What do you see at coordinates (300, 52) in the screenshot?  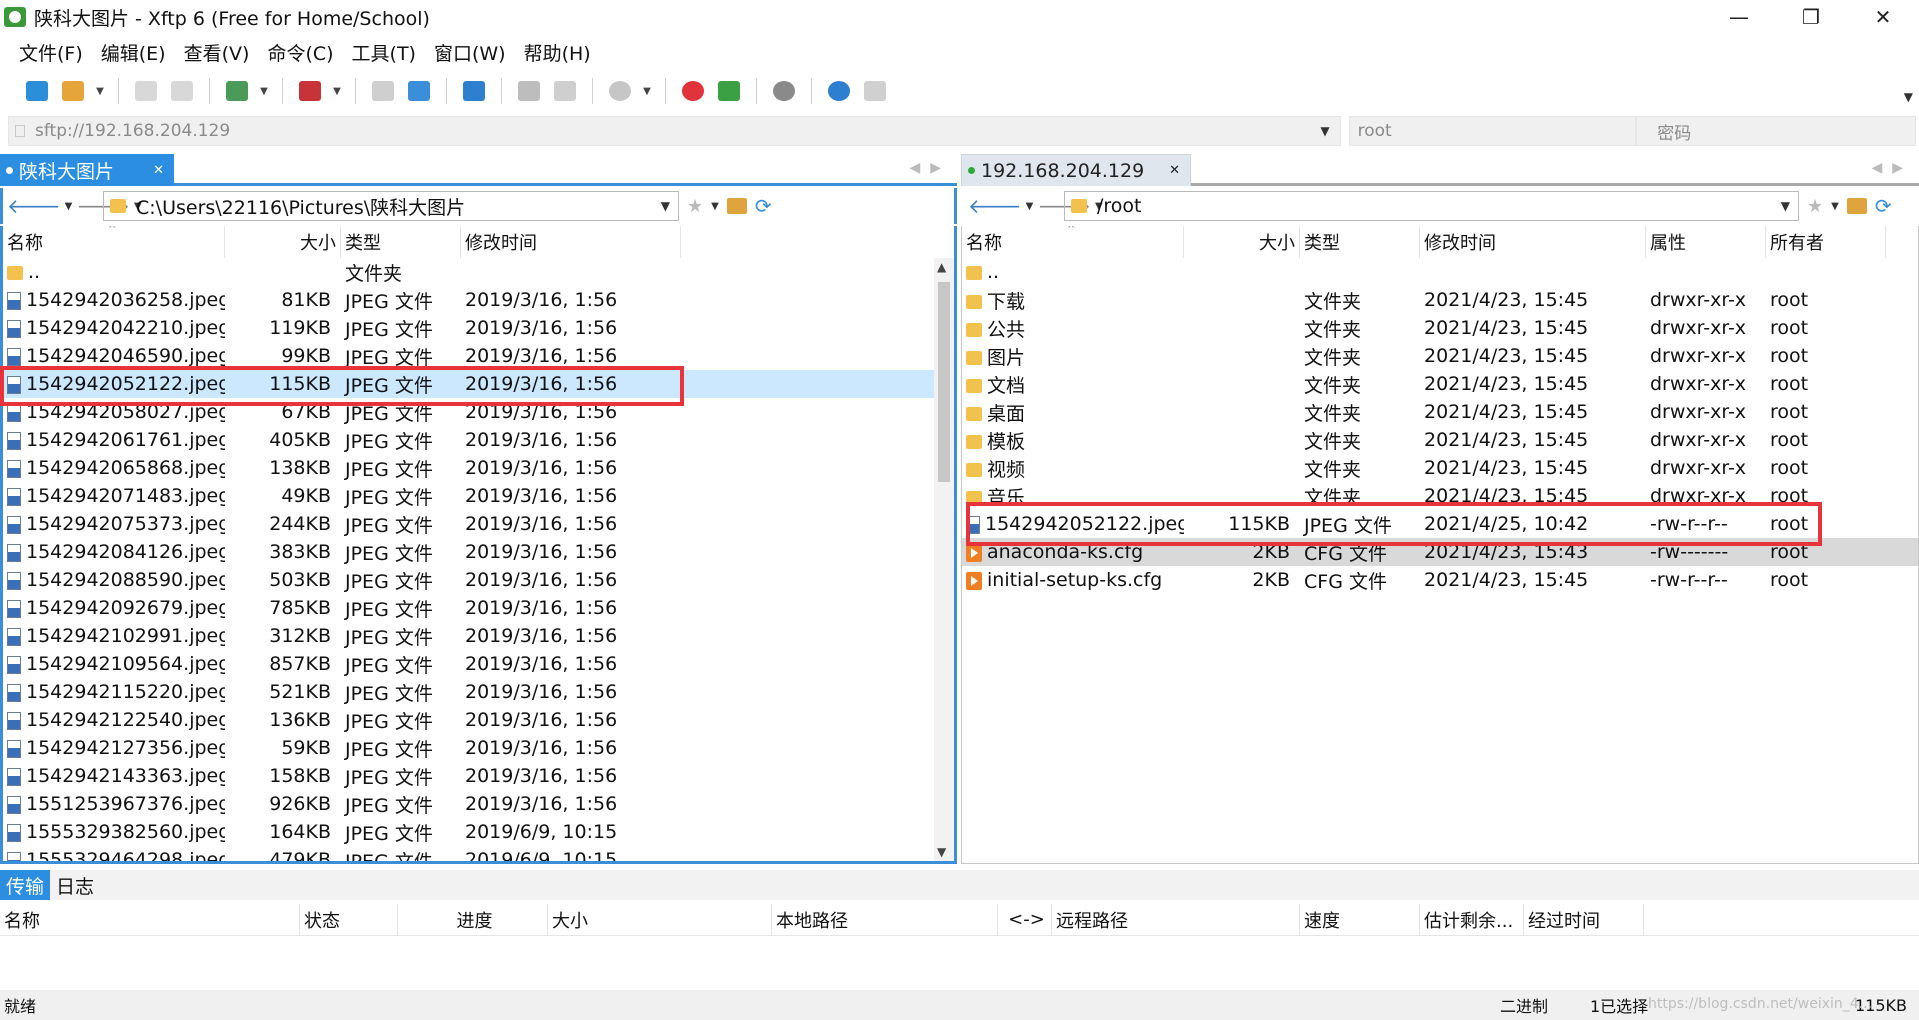 I see `menu-command: 命令(C)` at bounding box center [300, 52].